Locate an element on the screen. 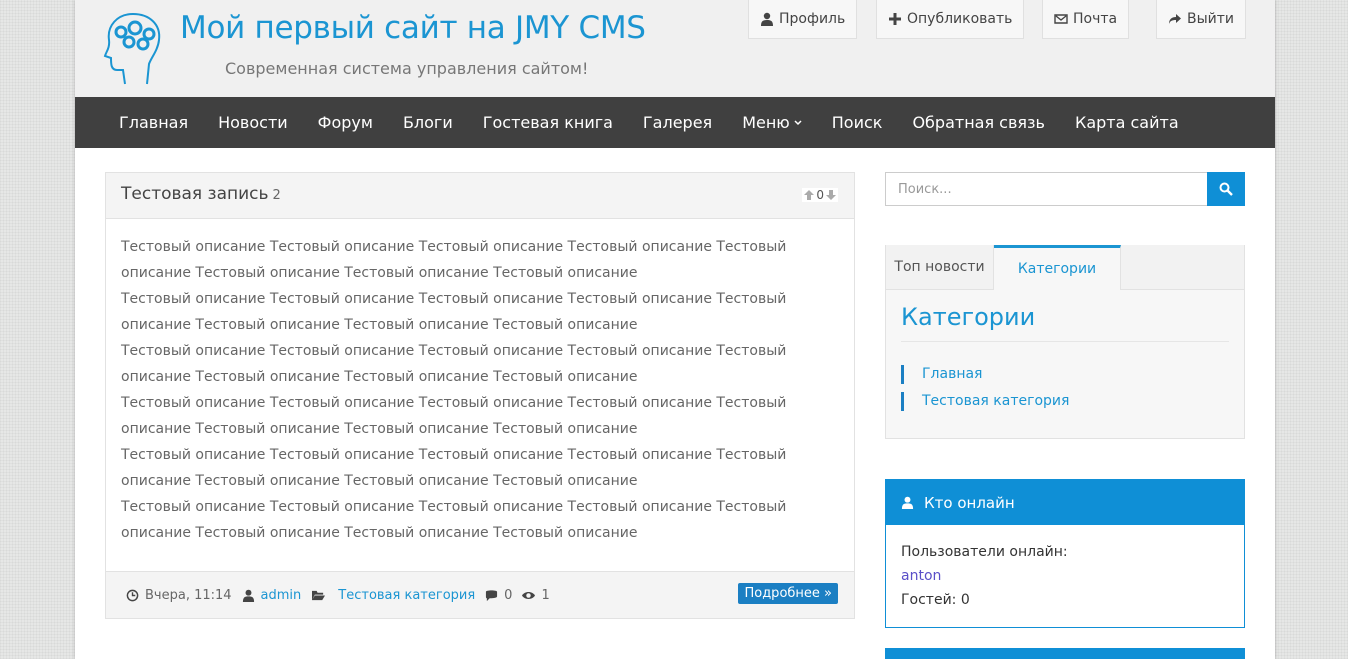  categories-list: Главная Тестовая категория is located at coordinates (985, 392).